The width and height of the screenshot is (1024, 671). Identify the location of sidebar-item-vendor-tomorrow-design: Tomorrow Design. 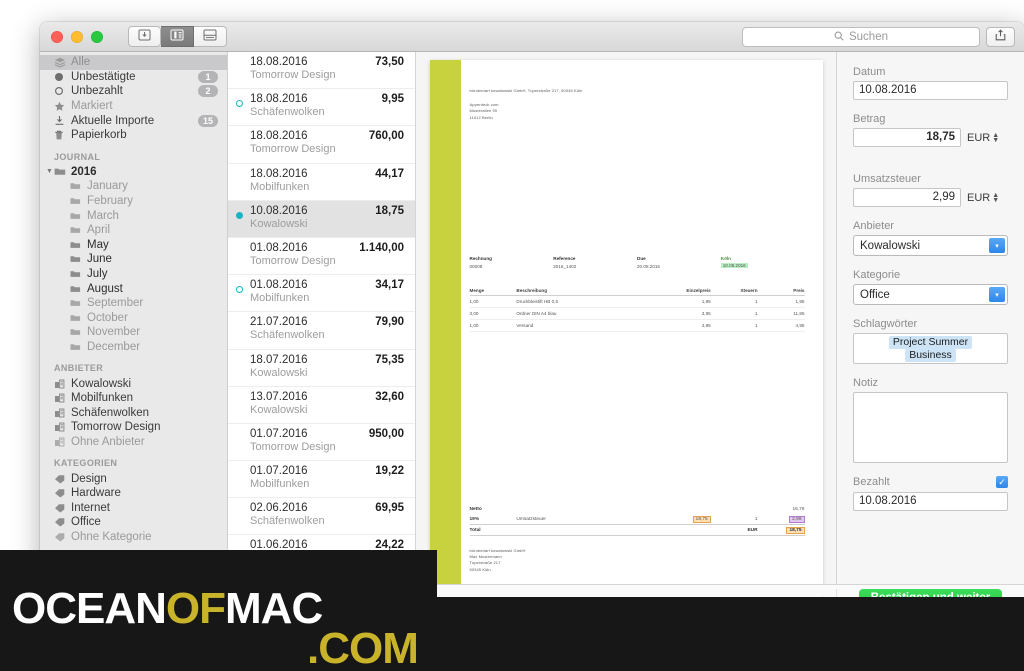
(133, 427).